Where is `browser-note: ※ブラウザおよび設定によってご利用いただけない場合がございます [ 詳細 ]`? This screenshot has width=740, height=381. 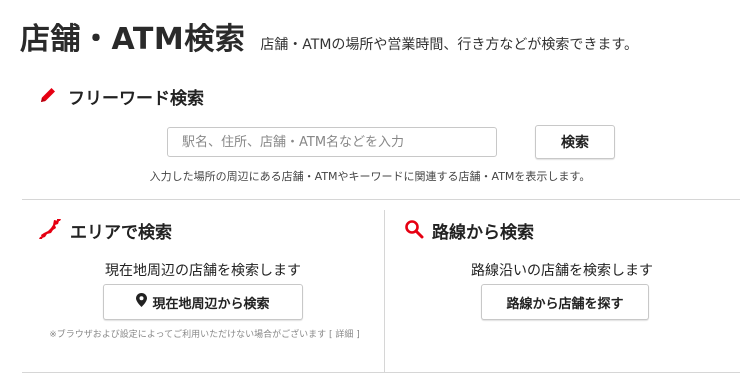
browser-note: ※ブラウザおよび設定によってご利用いただけない場合がございます [ 詳細 ] is located at coordinates (204, 335).